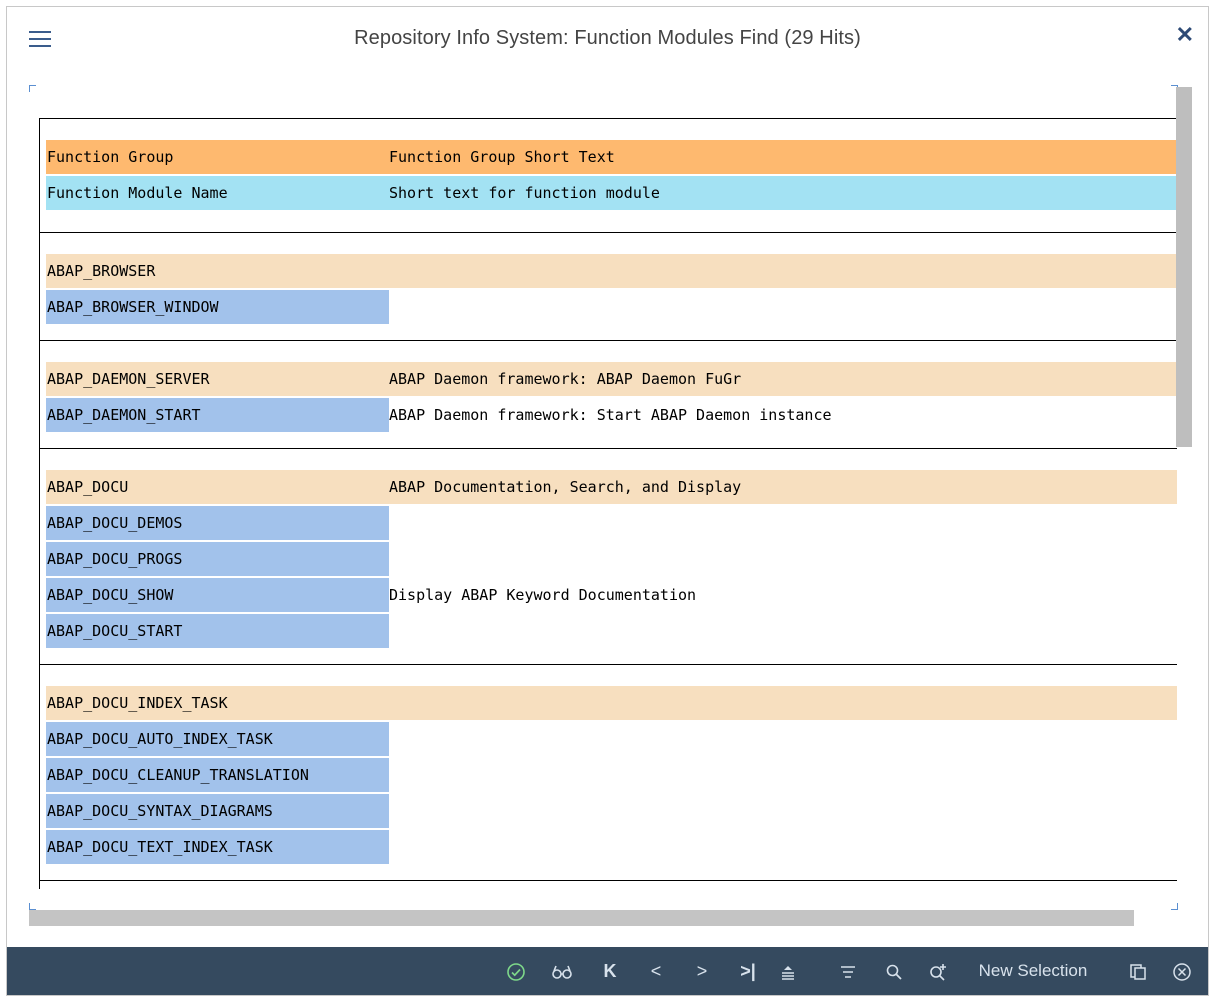 This screenshot has height=999, width=1211. Describe the element at coordinates (1185, 35) in the screenshot. I see `close-icon: ✕` at that location.